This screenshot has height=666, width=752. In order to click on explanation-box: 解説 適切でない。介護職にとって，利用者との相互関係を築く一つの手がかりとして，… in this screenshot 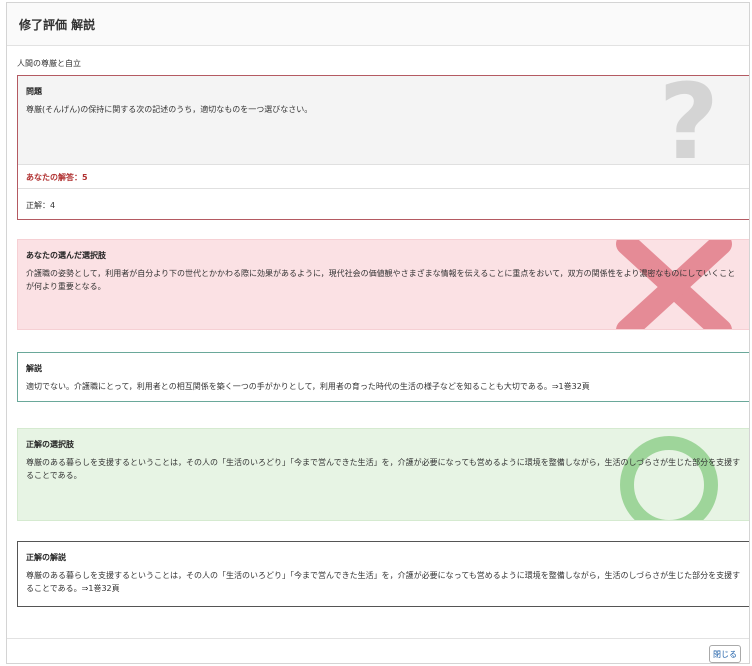, I will do `click(383, 377)`.